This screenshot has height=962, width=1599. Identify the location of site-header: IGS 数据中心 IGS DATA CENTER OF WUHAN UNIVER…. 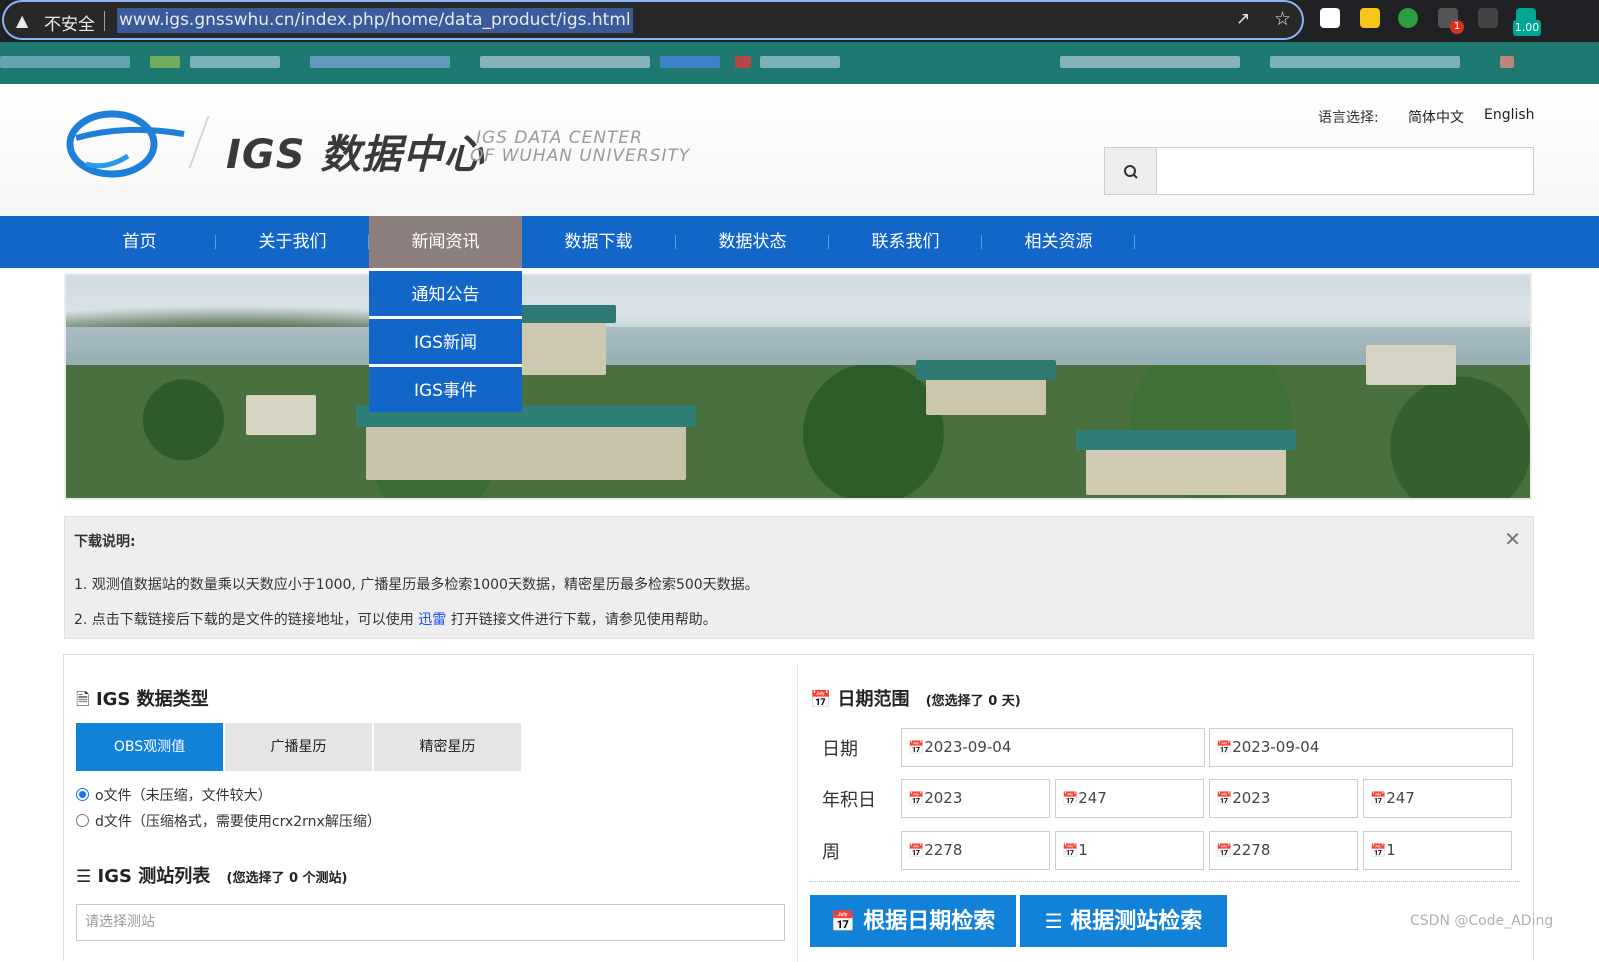
(799, 150).